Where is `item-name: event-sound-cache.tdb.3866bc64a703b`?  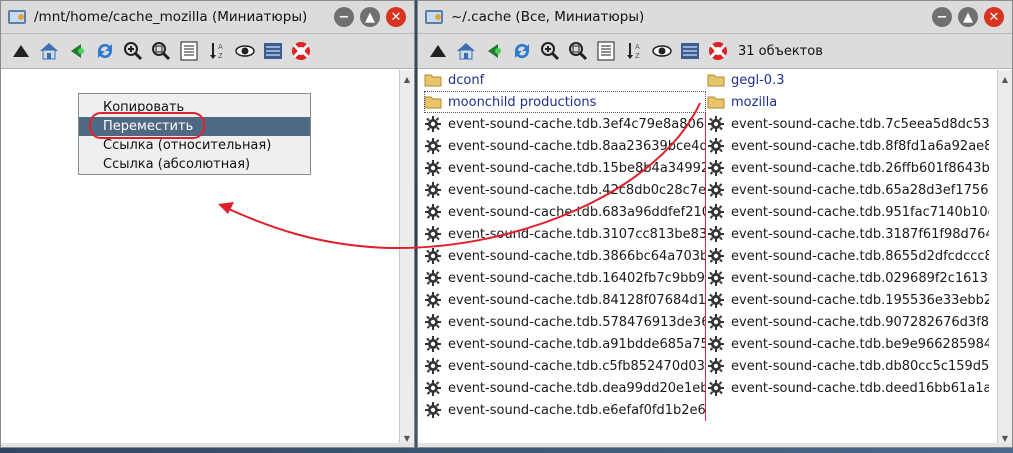 item-name: event-sound-cache.tdb.3866bc64a703b is located at coordinates (577, 256).